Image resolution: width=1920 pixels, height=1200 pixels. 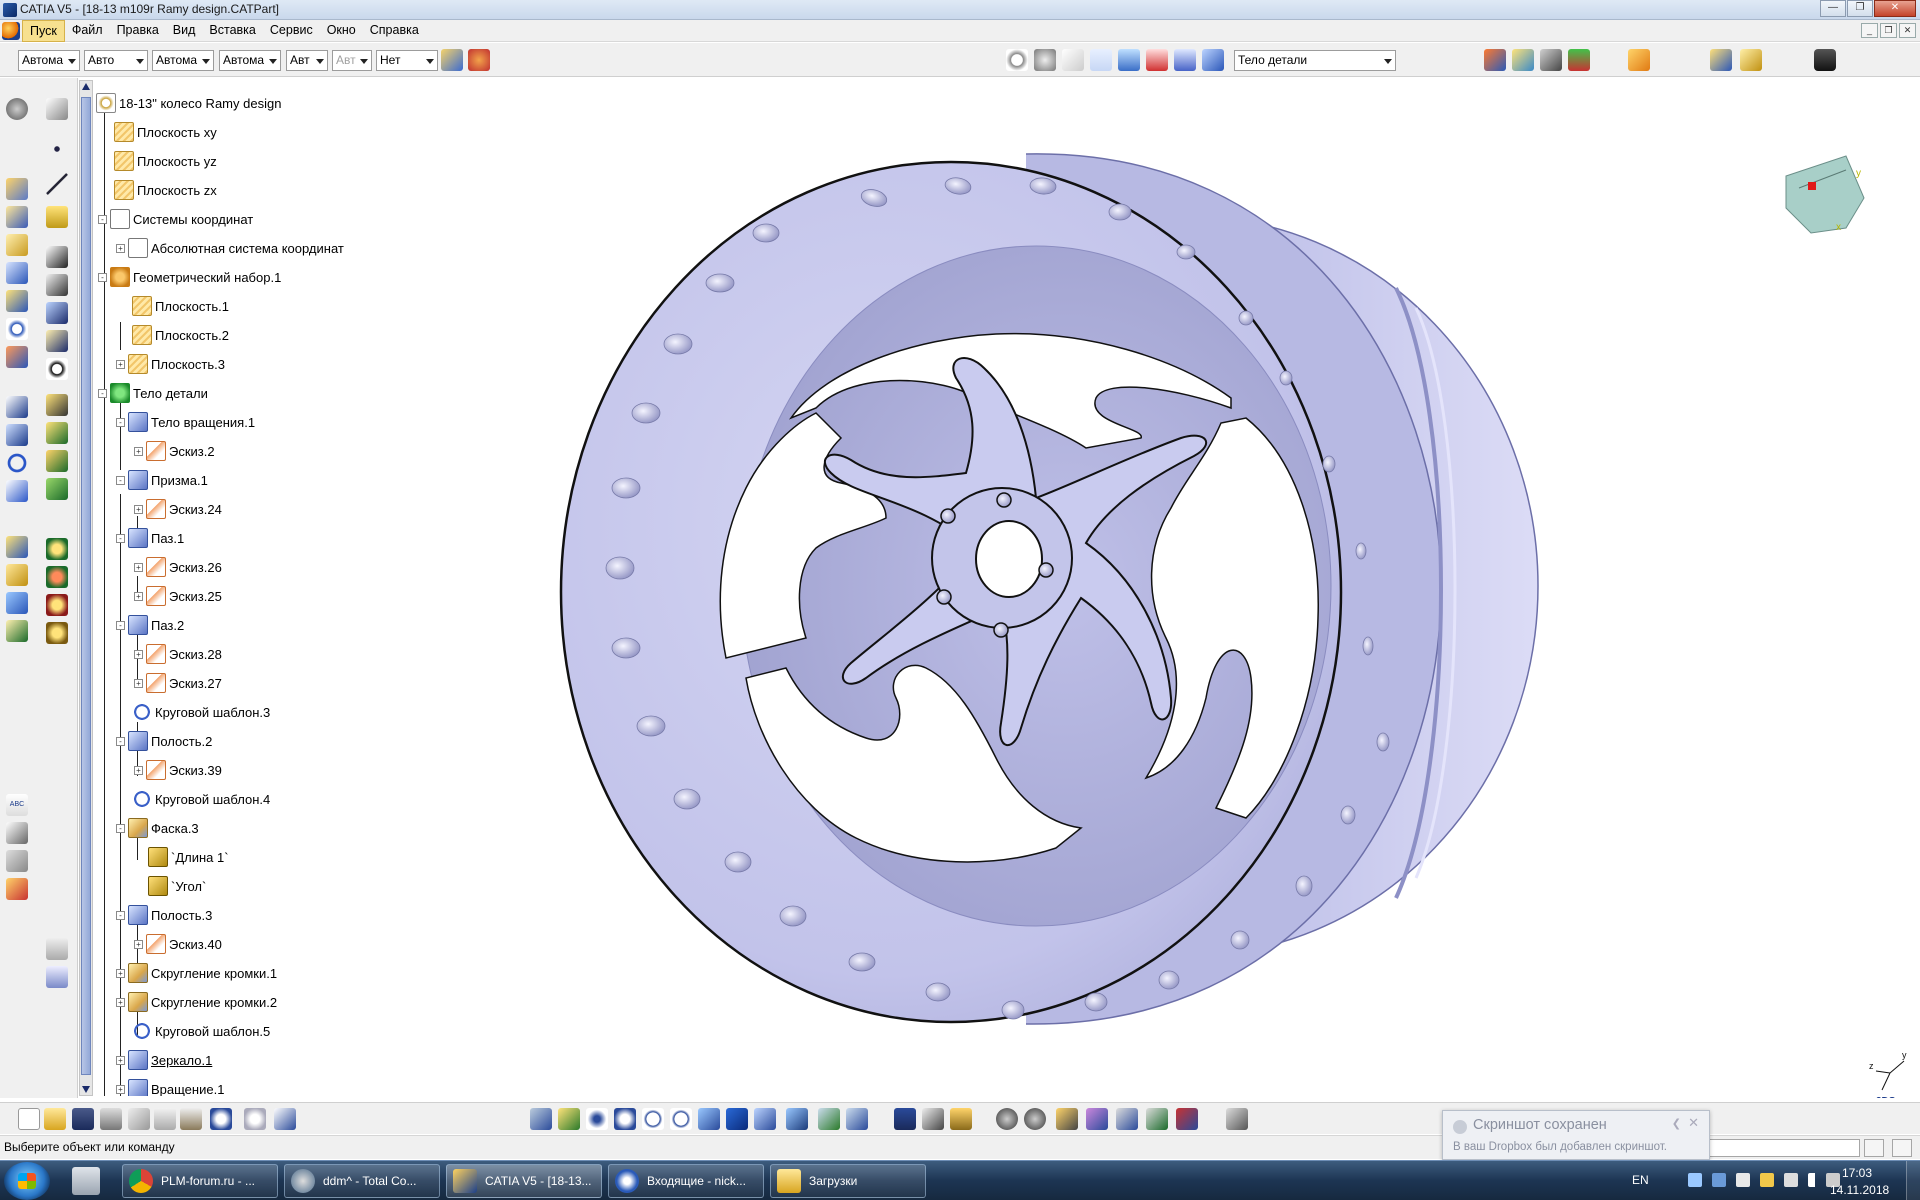 What do you see at coordinates (86, 1181) in the screenshot?
I see `calculator-icon` at bounding box center [86, 1181].